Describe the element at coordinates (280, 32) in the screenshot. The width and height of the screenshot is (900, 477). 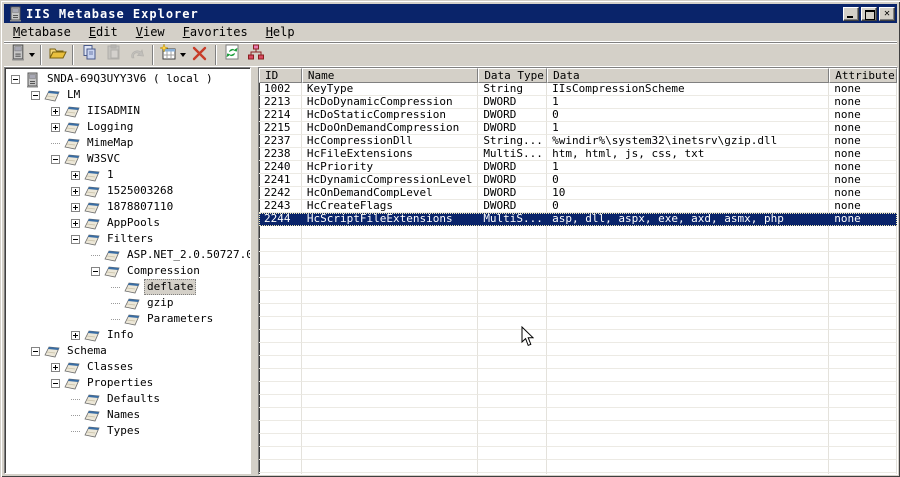
I see `menu-help: Help` at that location.